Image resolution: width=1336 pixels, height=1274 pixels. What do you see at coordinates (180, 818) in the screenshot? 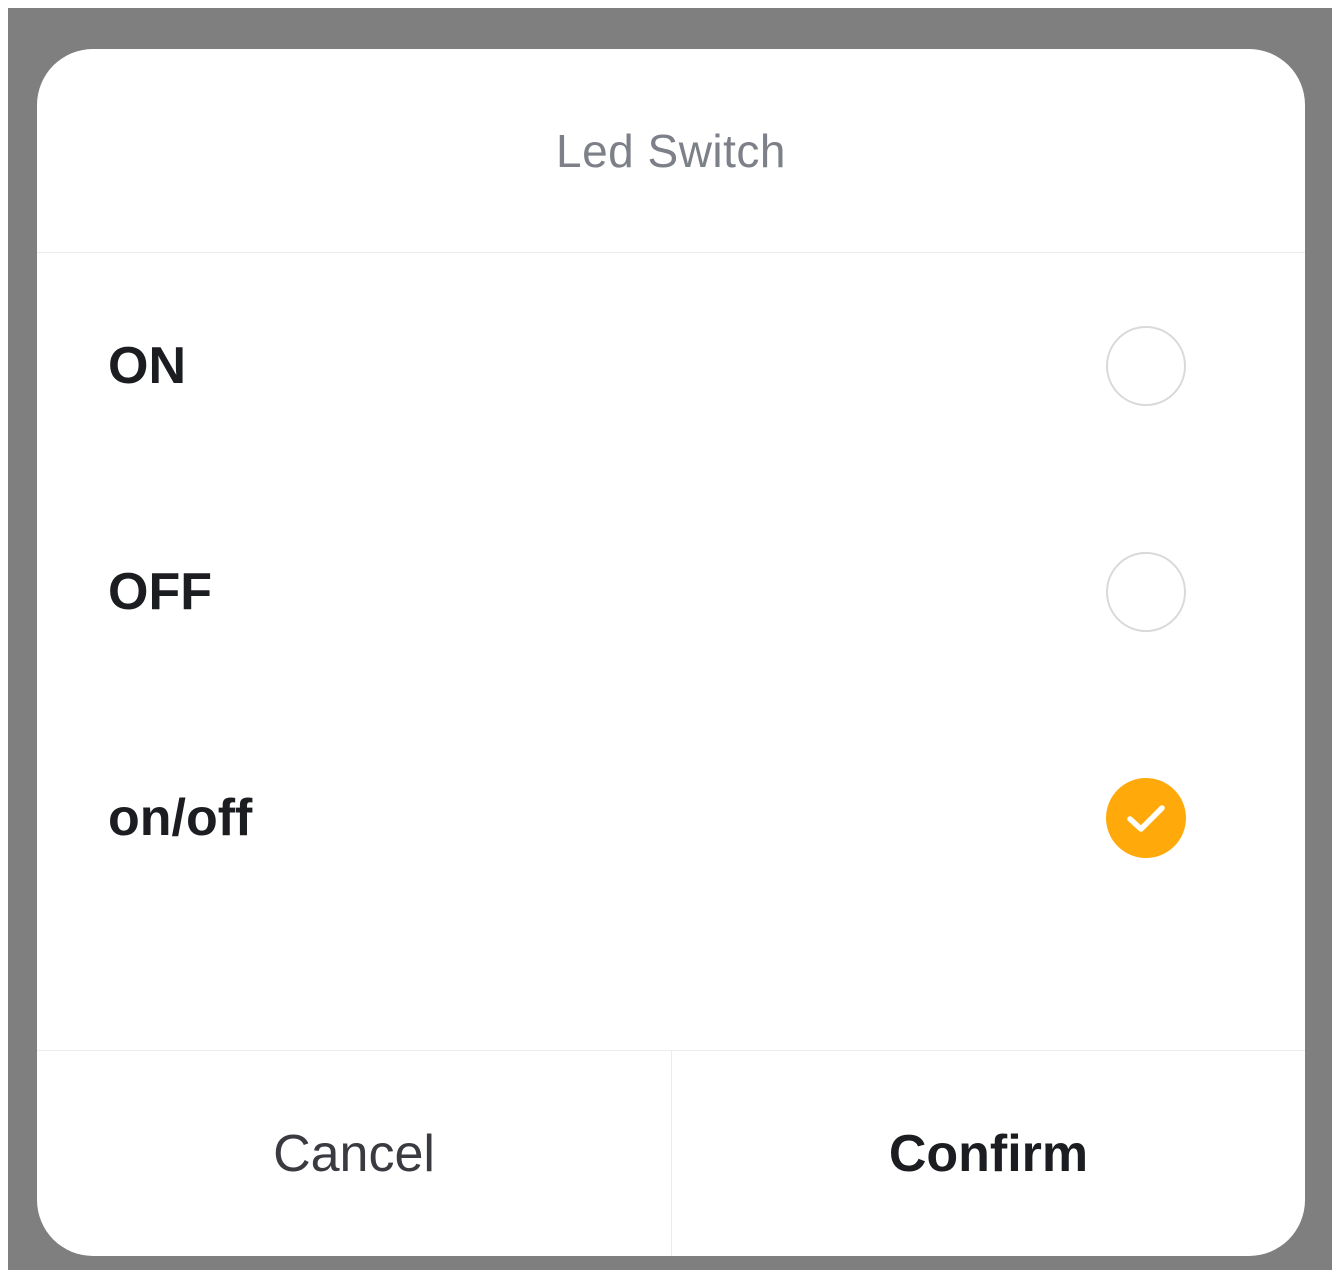
I see `option-on-off-label: on/off` at bounding box center [180, 818].